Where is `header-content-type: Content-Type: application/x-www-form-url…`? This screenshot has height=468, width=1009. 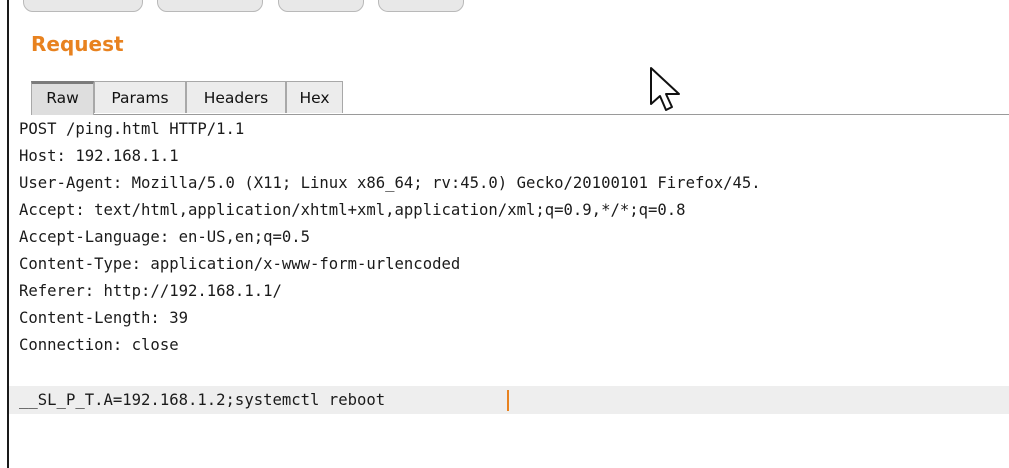 header-content-type: Content-Type: application/x-www-form-url… is located at coordinates (239, 264).